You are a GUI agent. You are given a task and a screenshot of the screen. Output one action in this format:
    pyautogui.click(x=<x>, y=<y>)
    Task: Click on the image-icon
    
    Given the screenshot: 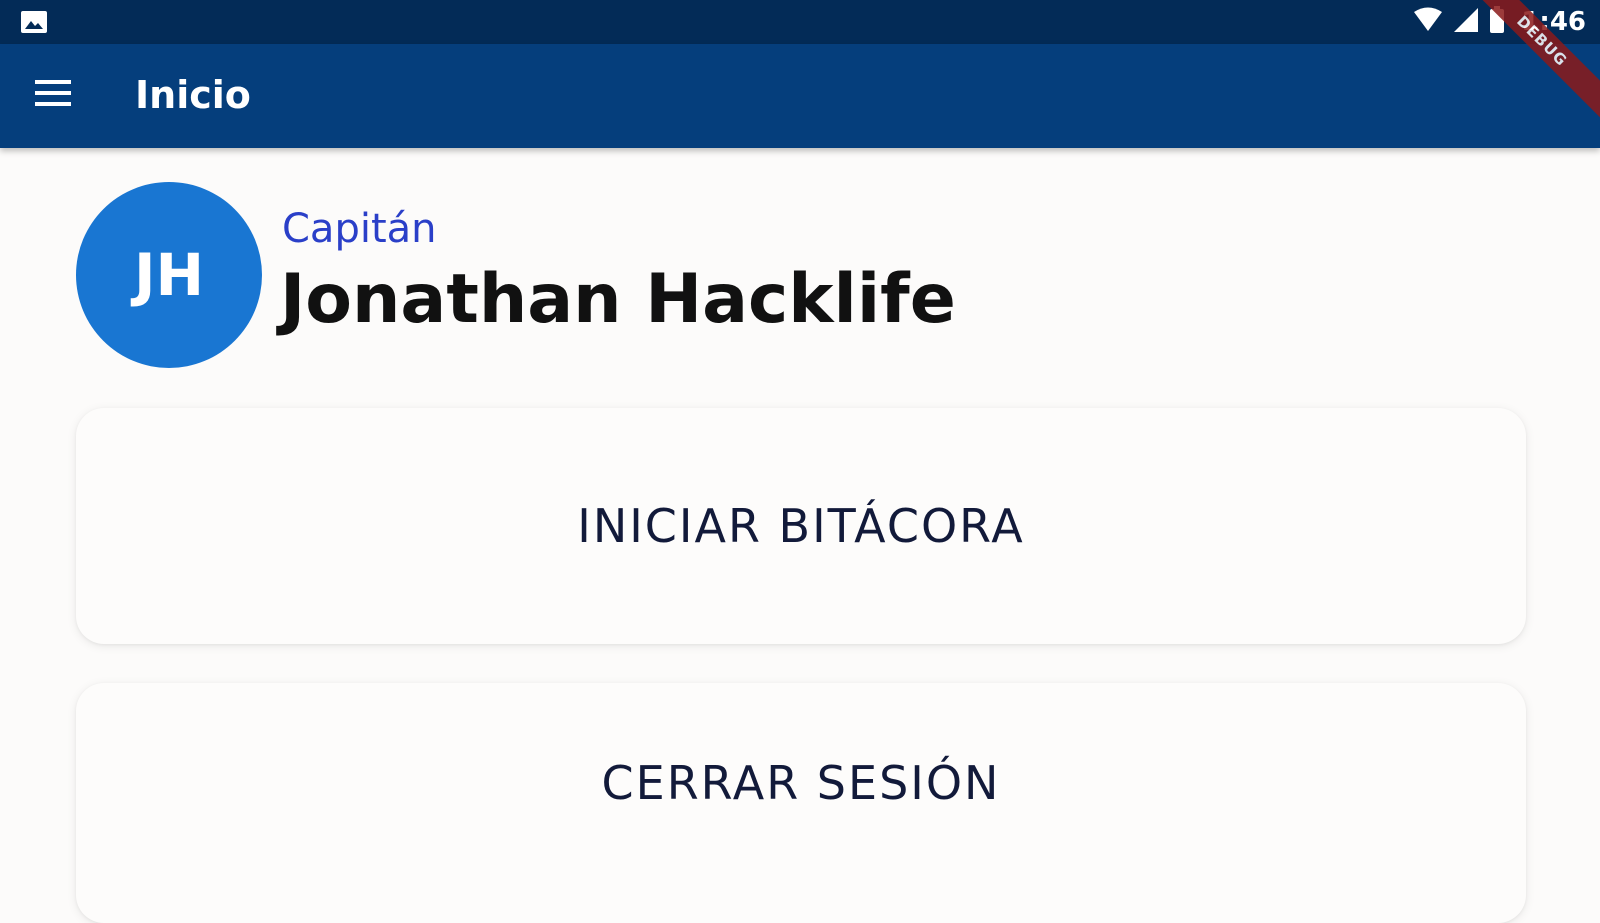 What is the action you would take?
    pyautogui.click(x=34, y=22)
    